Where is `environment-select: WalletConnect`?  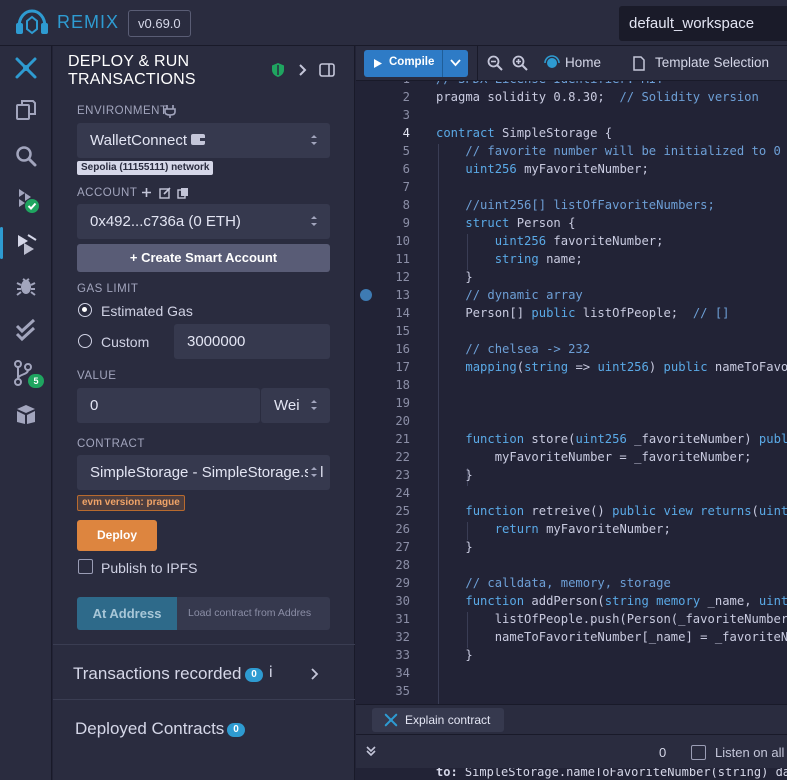
environment-select: WalletConnect is located at coordinates (203, 140).